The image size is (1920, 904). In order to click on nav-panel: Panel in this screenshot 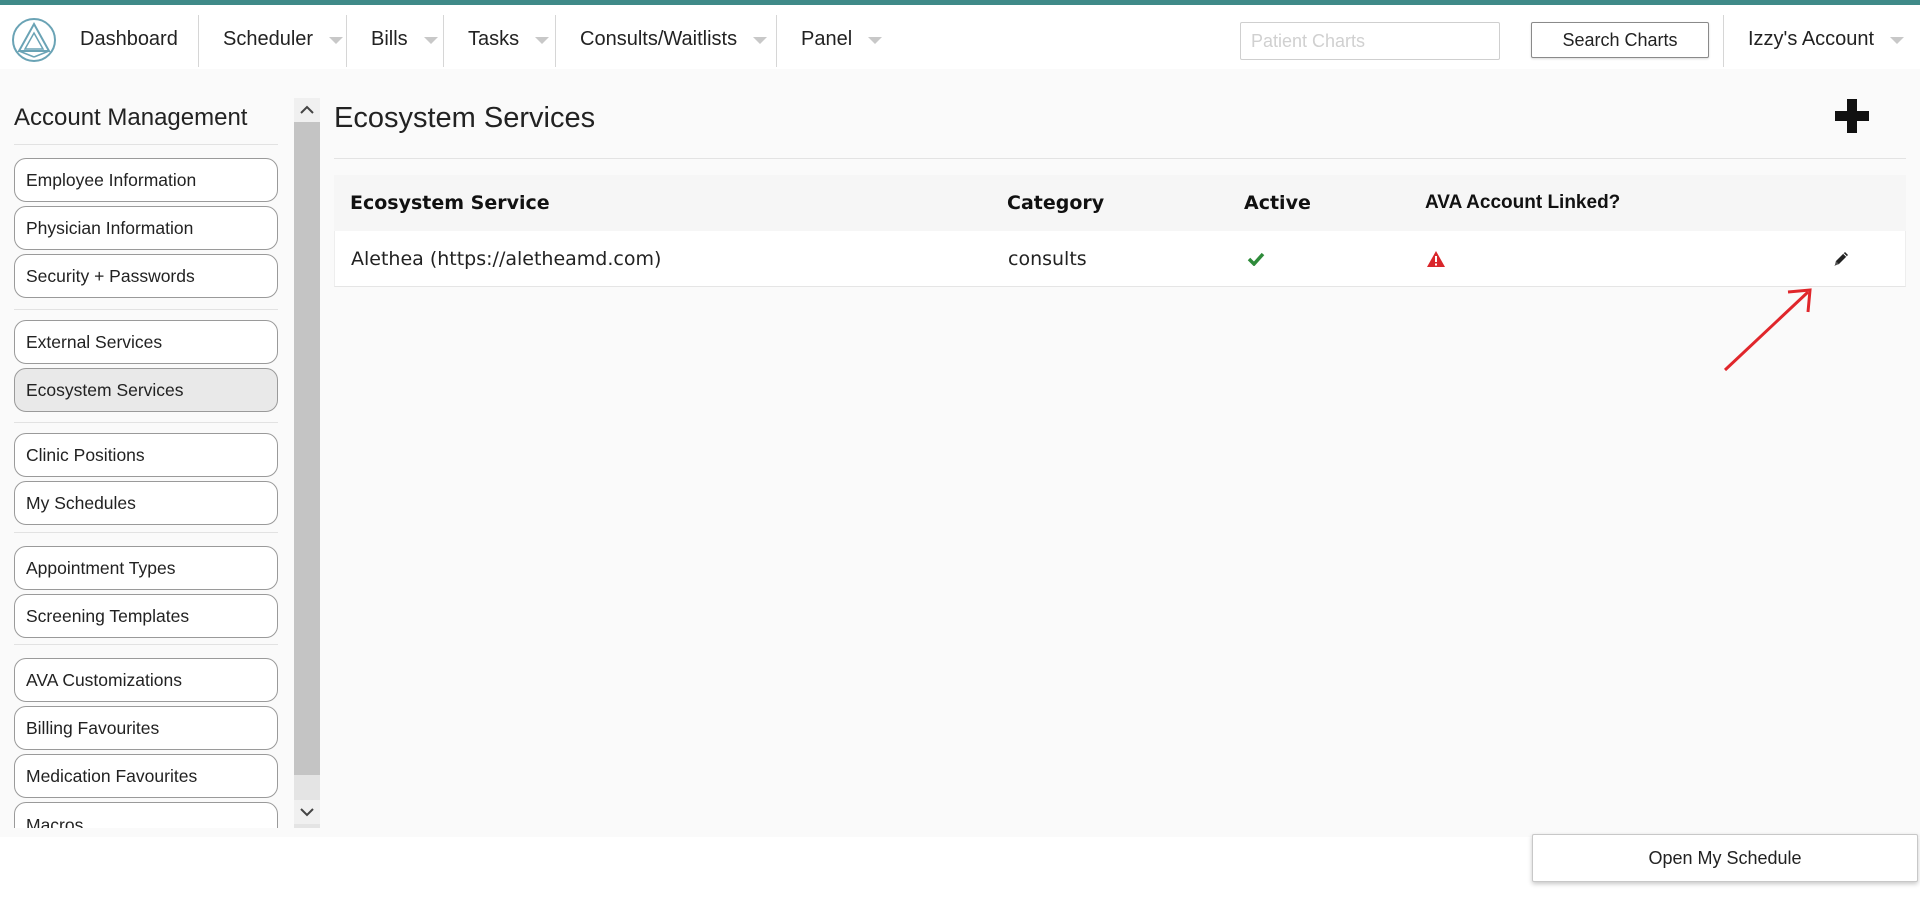, I will do `click(842, 39)`.